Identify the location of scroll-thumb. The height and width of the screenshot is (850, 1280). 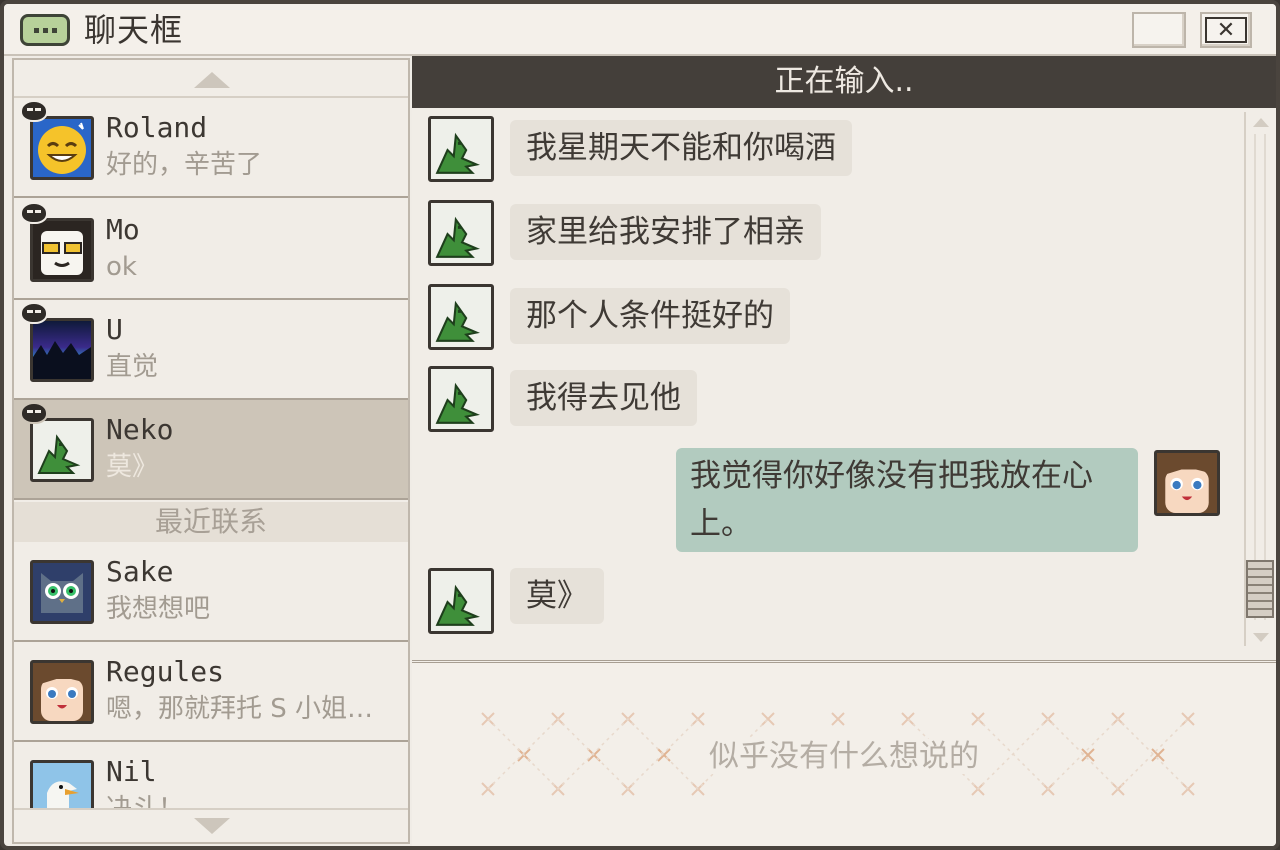
(1260, 589).